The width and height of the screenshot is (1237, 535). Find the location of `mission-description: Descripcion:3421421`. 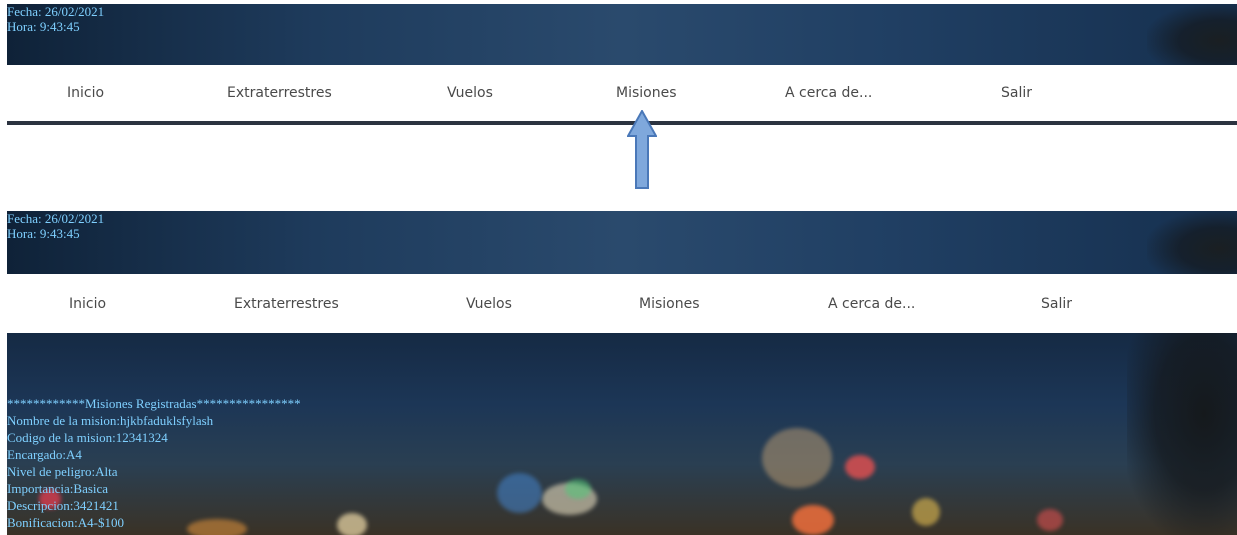

mission-description: Descripcion:3421421 is located at coordinates (63, 505).